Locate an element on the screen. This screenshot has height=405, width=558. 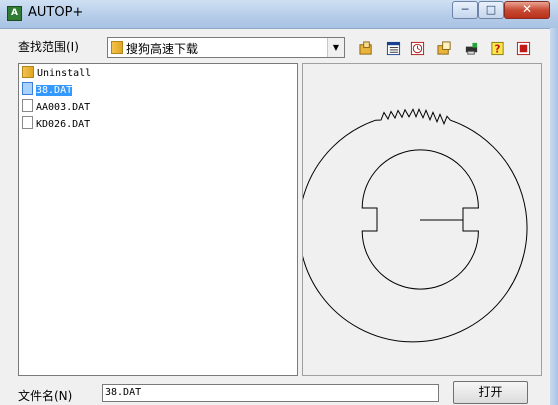
filename-input: 38.DAT is located at coordinates (270, 393).